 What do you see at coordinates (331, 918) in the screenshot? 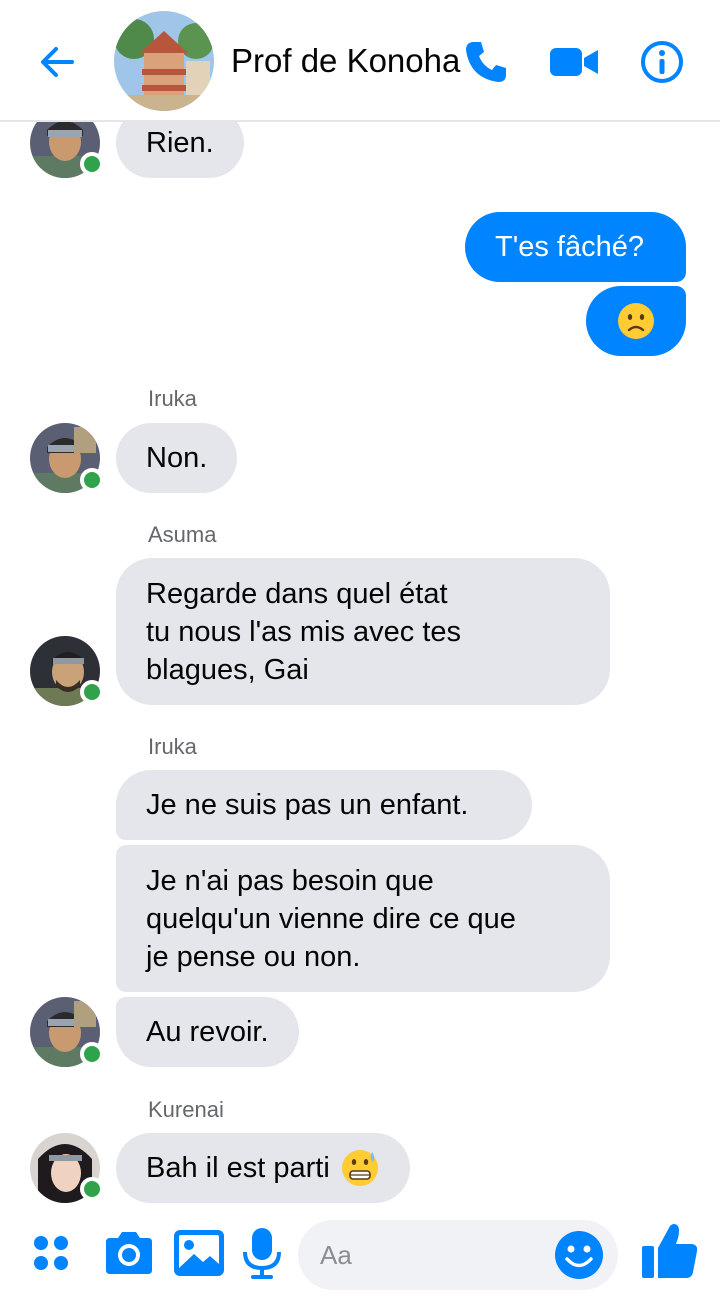
I see `message-line: quelqu'un vienne dire ce que` at bounding box center [331, 918].